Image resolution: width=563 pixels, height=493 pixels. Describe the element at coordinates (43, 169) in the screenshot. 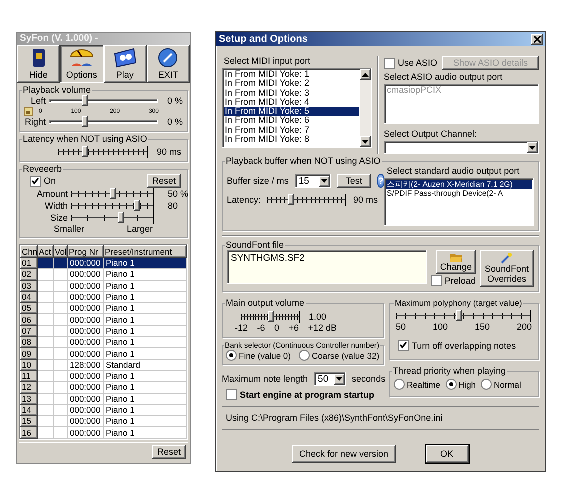

I see `group-label: Reveeerb` at that location.